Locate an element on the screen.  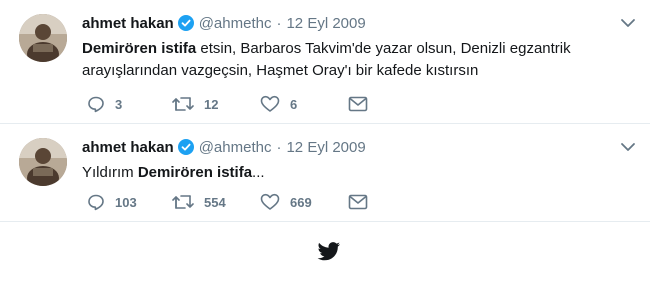
like-button: 669 is located at coordinates (286, 202).